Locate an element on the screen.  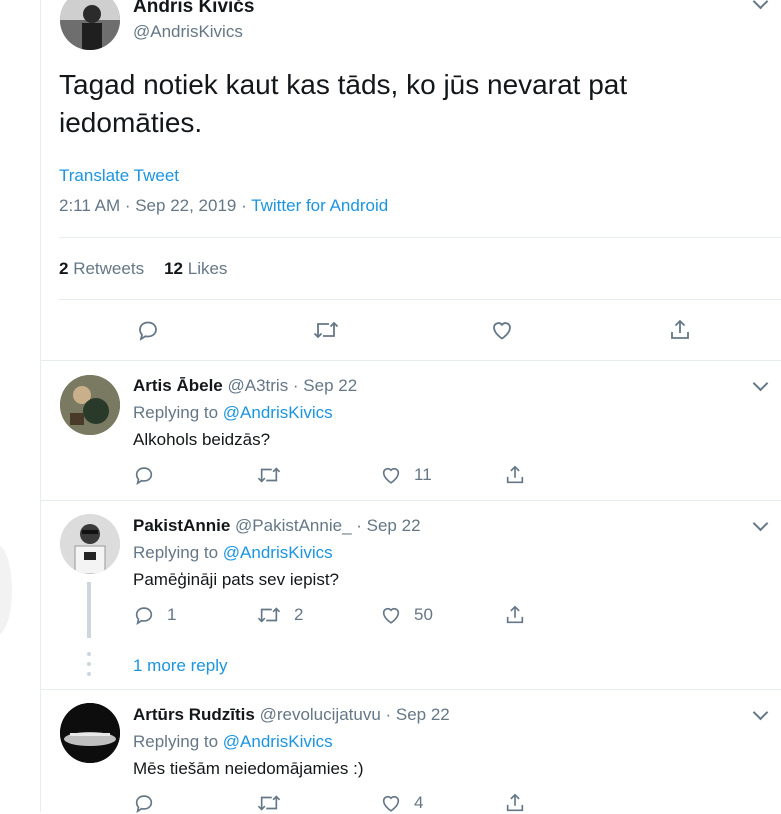
reply-handle-date: @A3tris · Sep 22 is located at coordinates (292, 385).